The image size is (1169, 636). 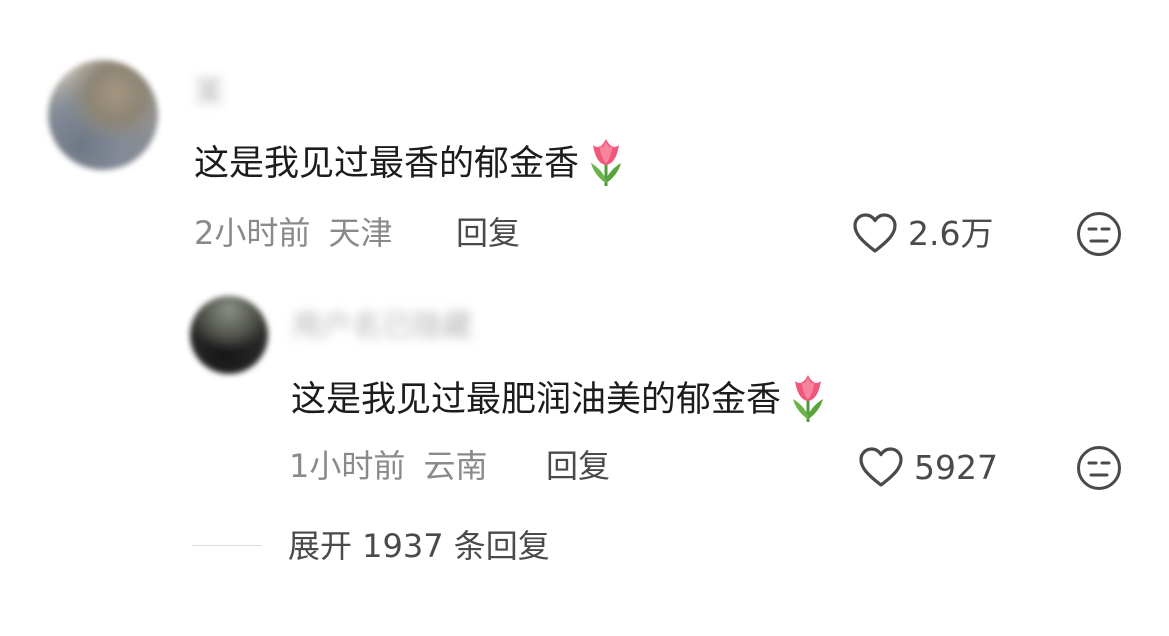 What do you see at coordinates (387, 164) in the screenshot?
I see `comment-text-content: 这是我见过最香的郁金香` at bounding box center [387, 164].